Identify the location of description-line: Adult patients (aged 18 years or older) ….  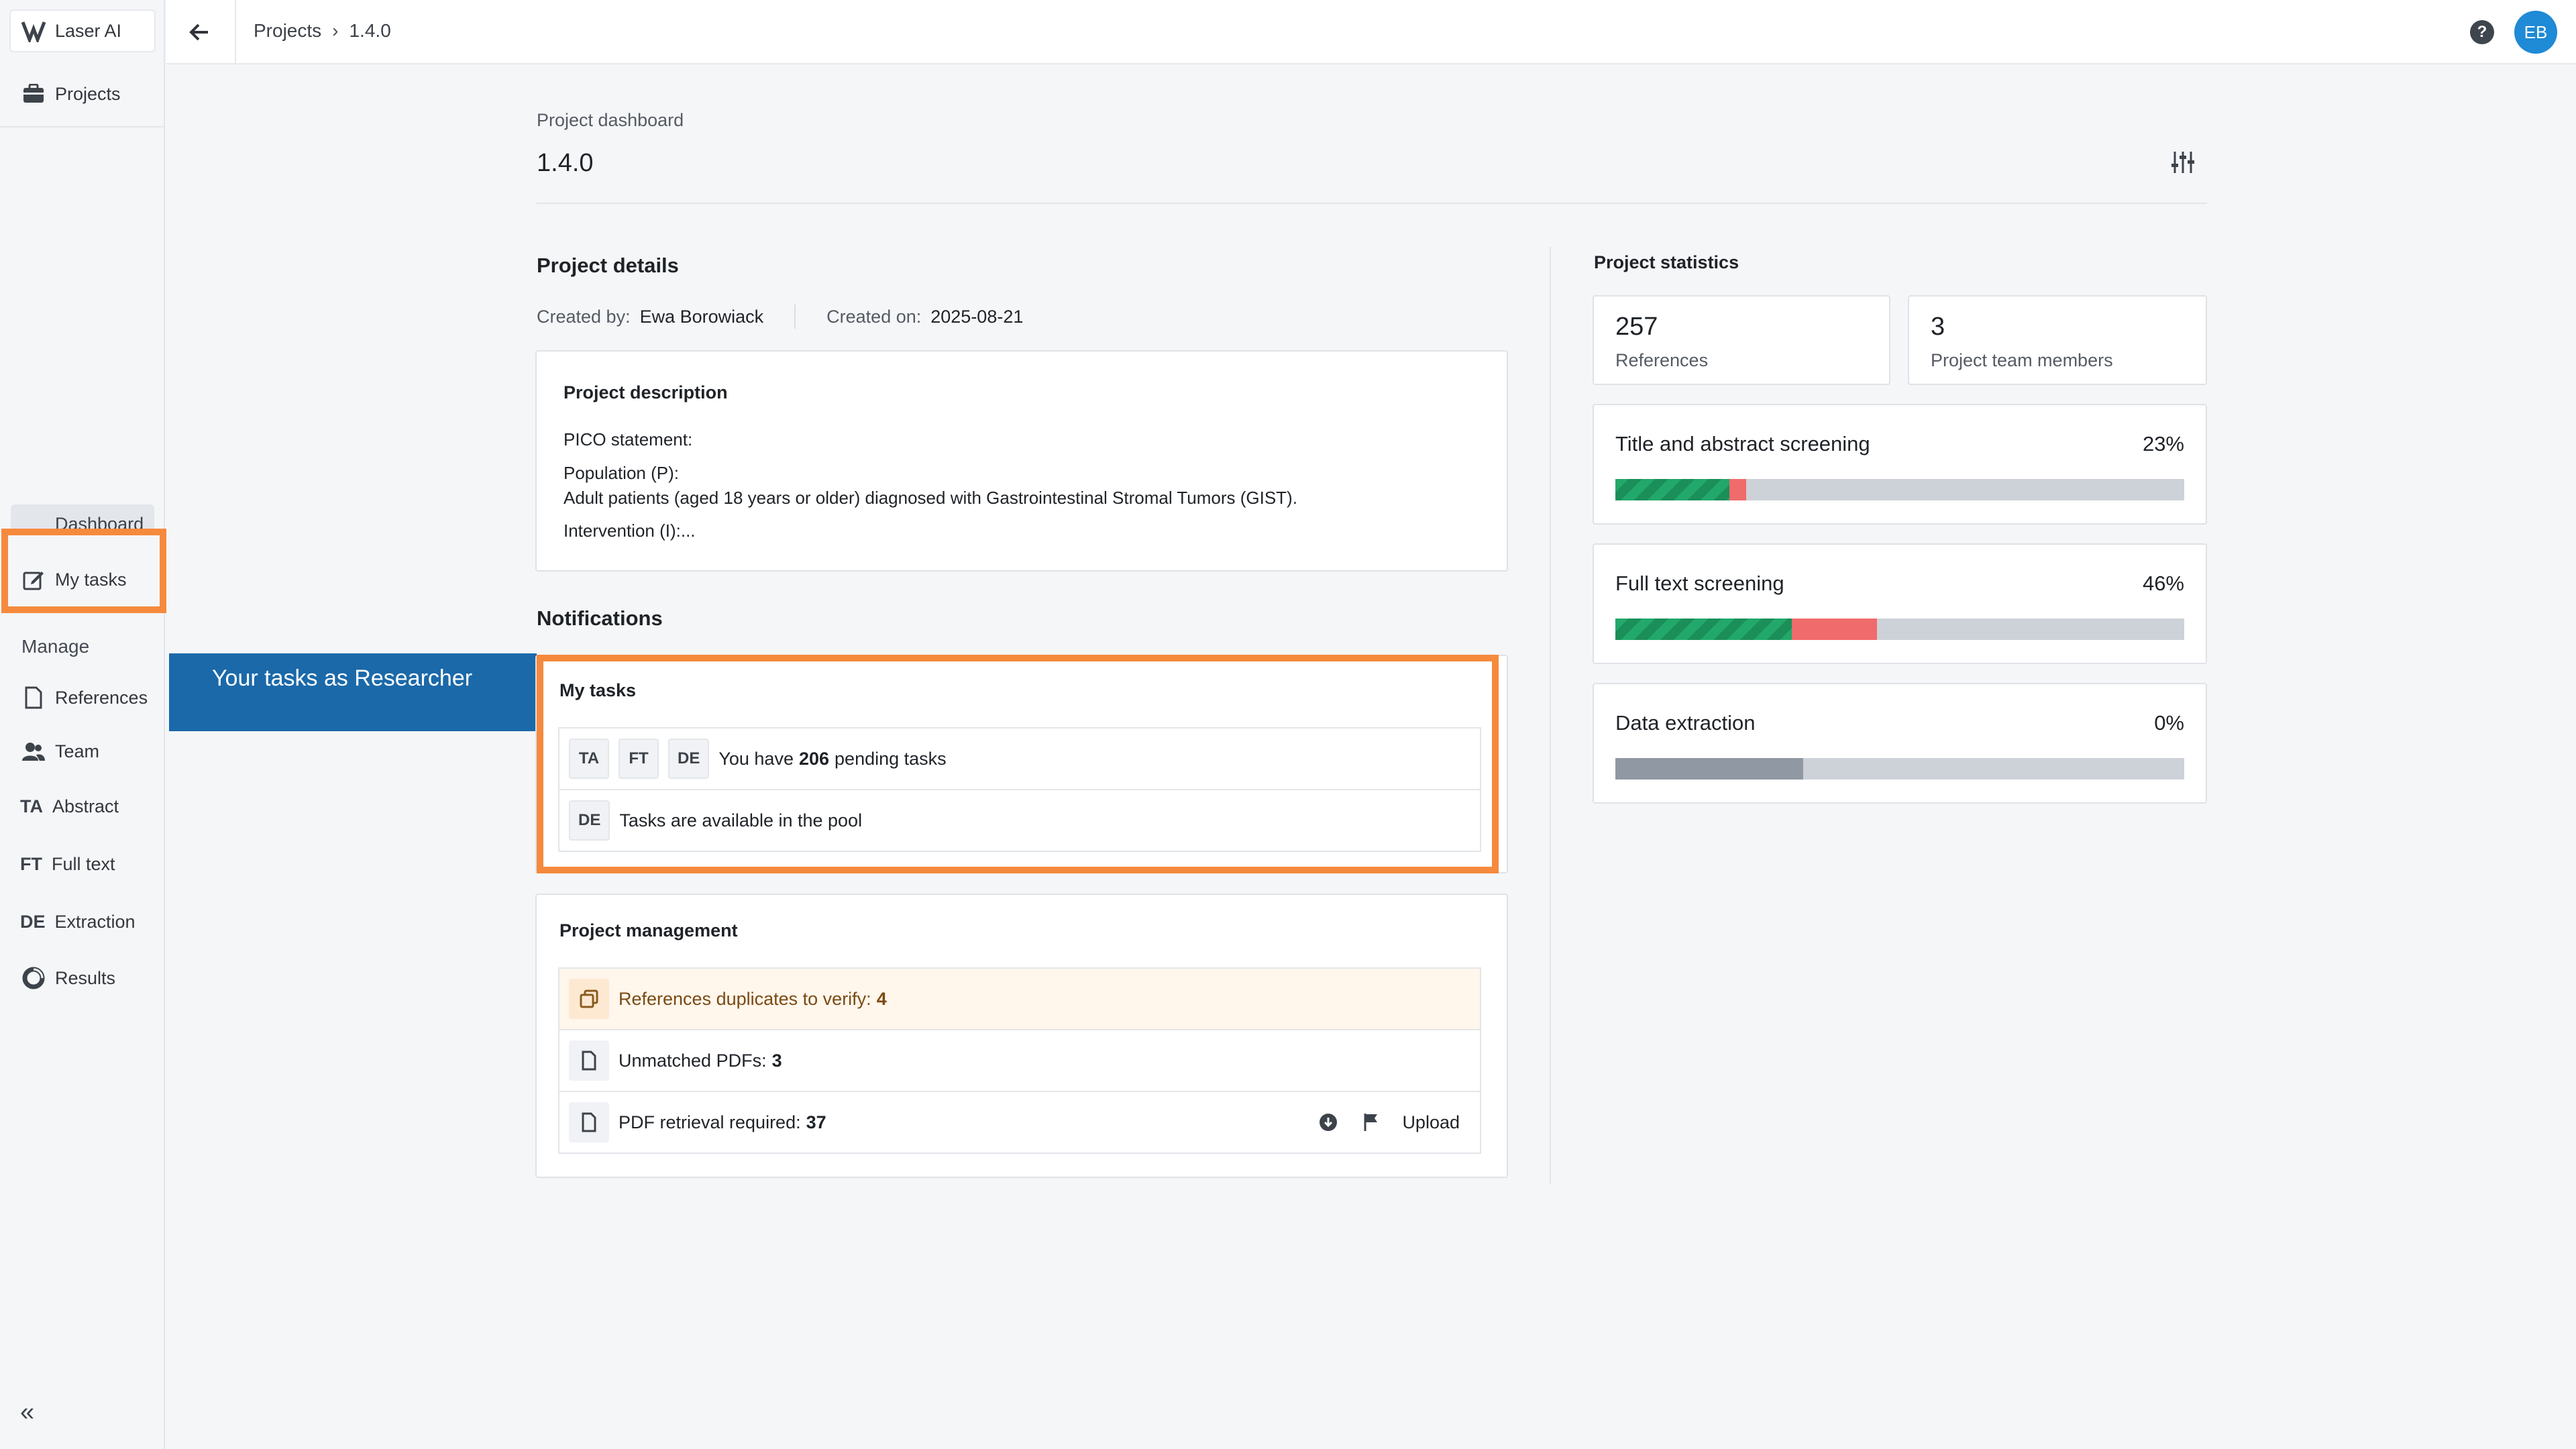
(930, 498).